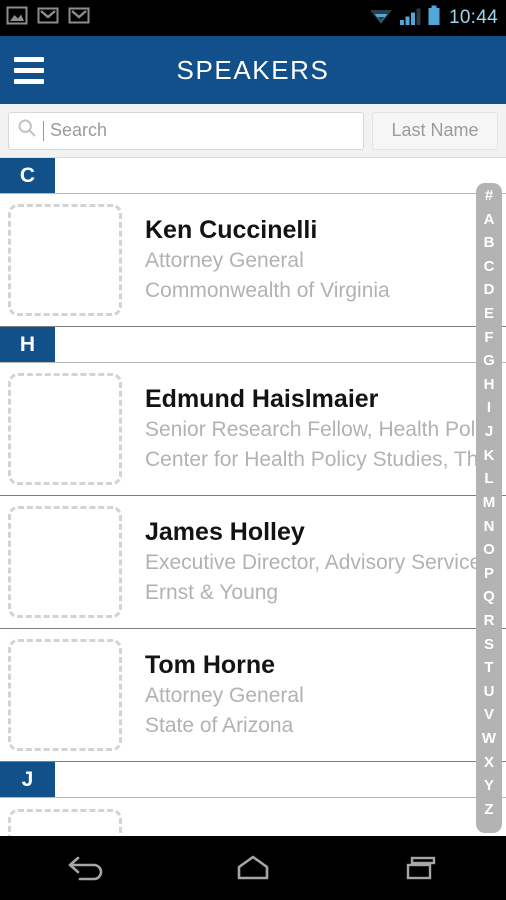  I want to click on alphabet-index-letter: Q, so click(489, 596).